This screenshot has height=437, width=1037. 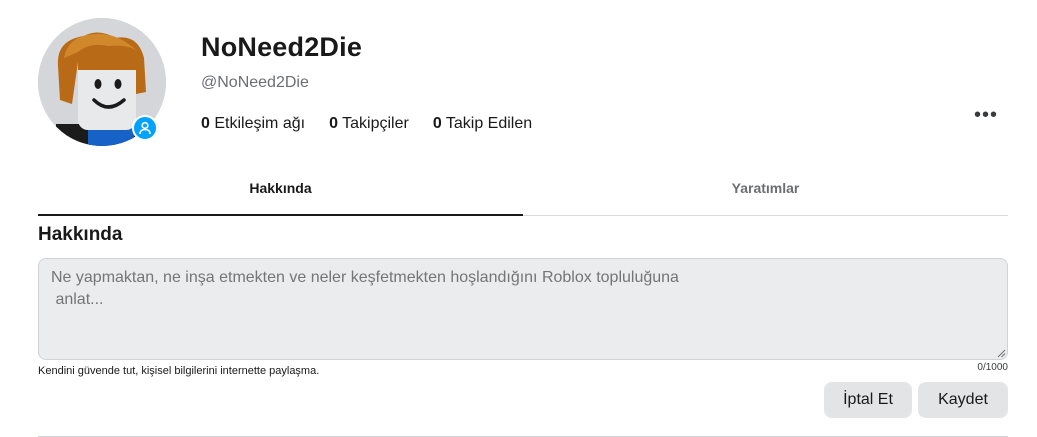 What do you see at coordinates (375, 123) in the screenshot?
I see `stat-label: Takipçiler` at bounding box center [375, 123].